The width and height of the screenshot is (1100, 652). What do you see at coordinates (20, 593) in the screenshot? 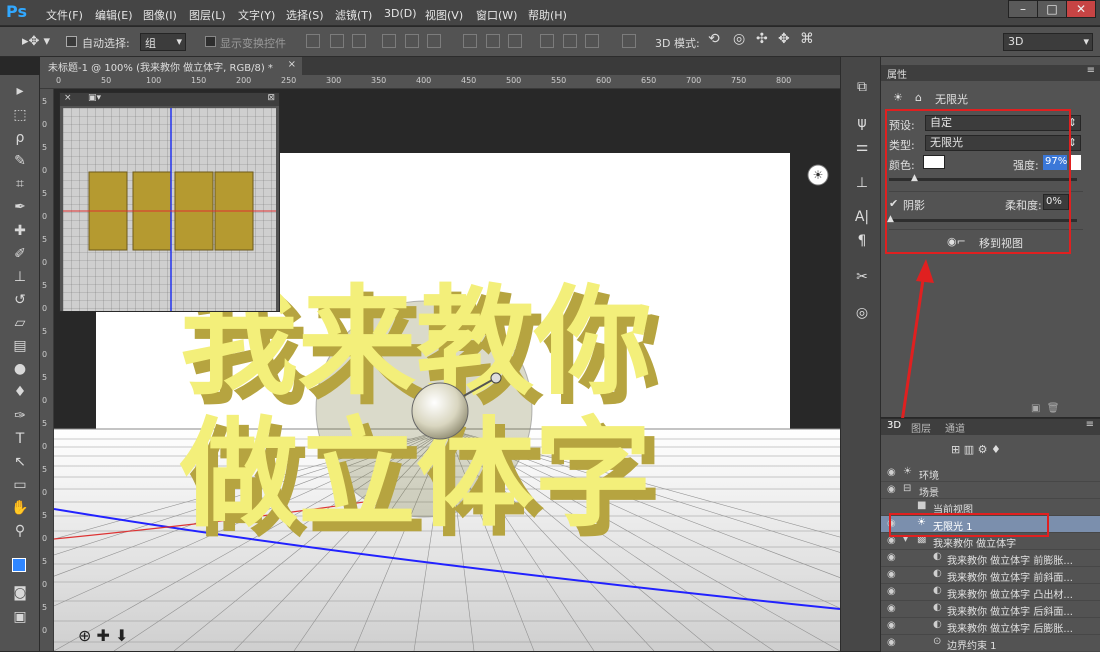
I see `quick-mask-icon: ◙` at bounding box center [20, 593].